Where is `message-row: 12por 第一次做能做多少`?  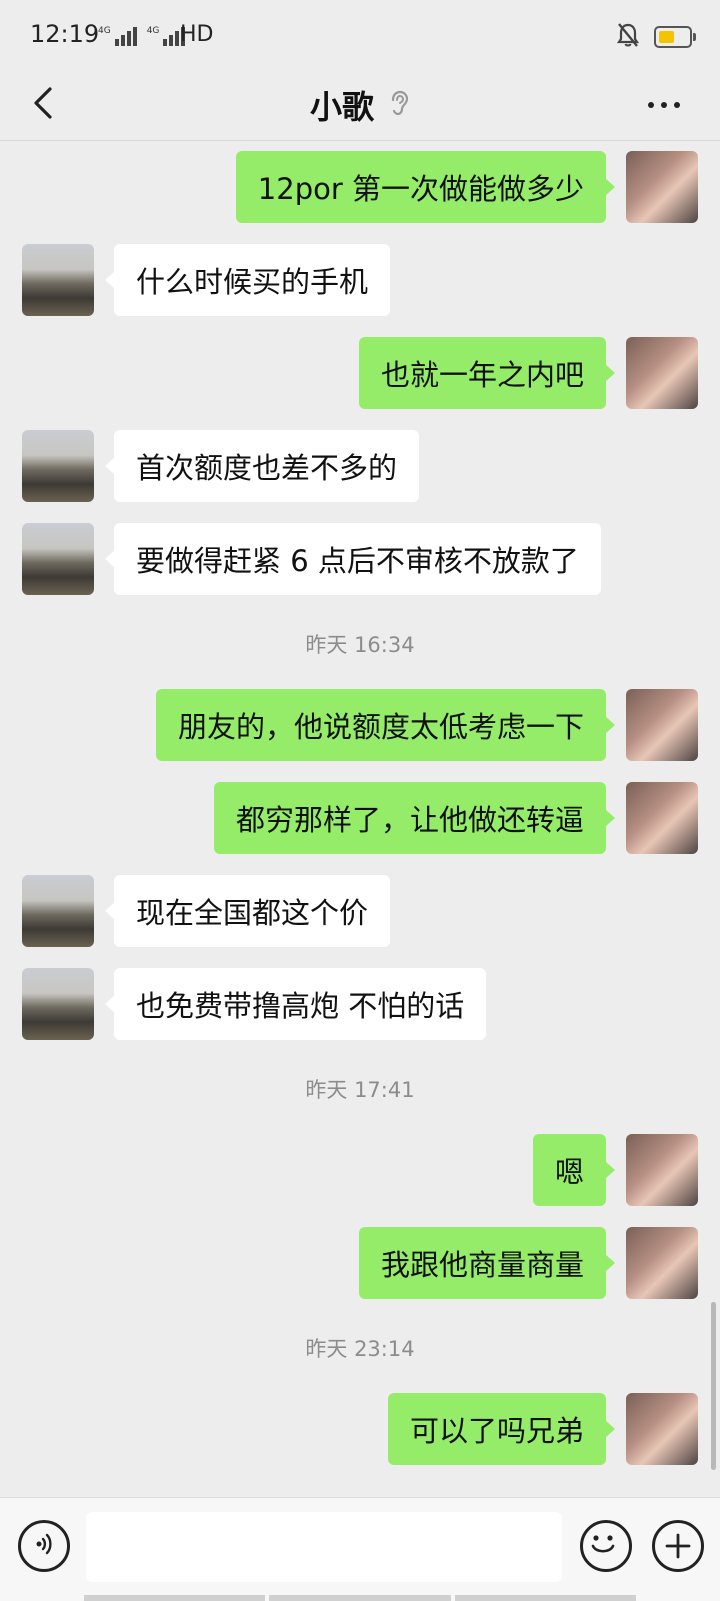
message-row: 12por 第一次做能做多少 is located at coordinates (360, 187).